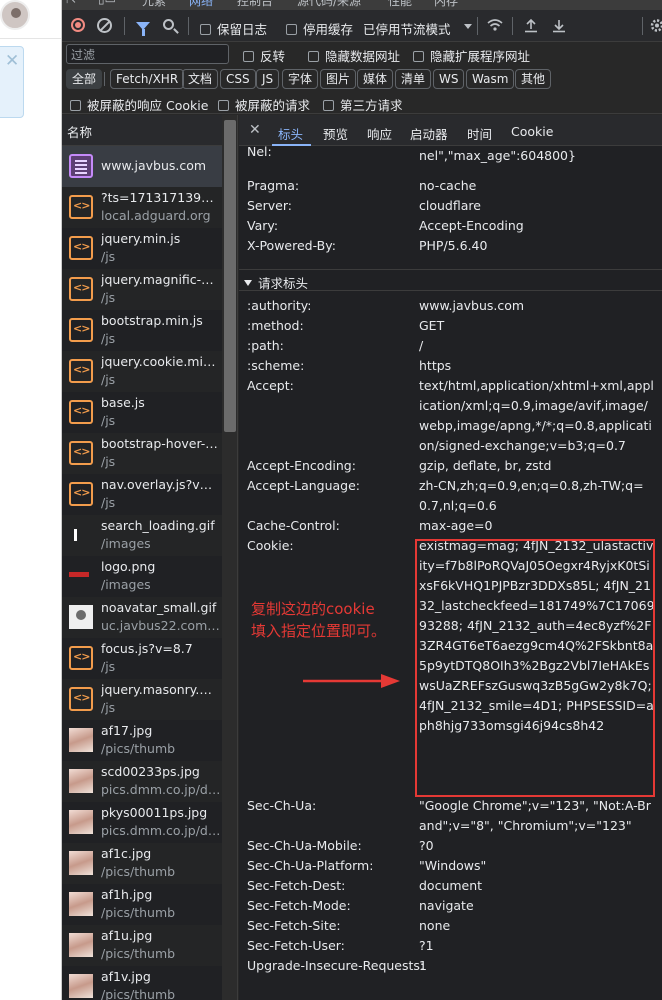 This screenshot has width=662, height=1000. I want to click on request-name: www.javbus.com, so click(154, 165).